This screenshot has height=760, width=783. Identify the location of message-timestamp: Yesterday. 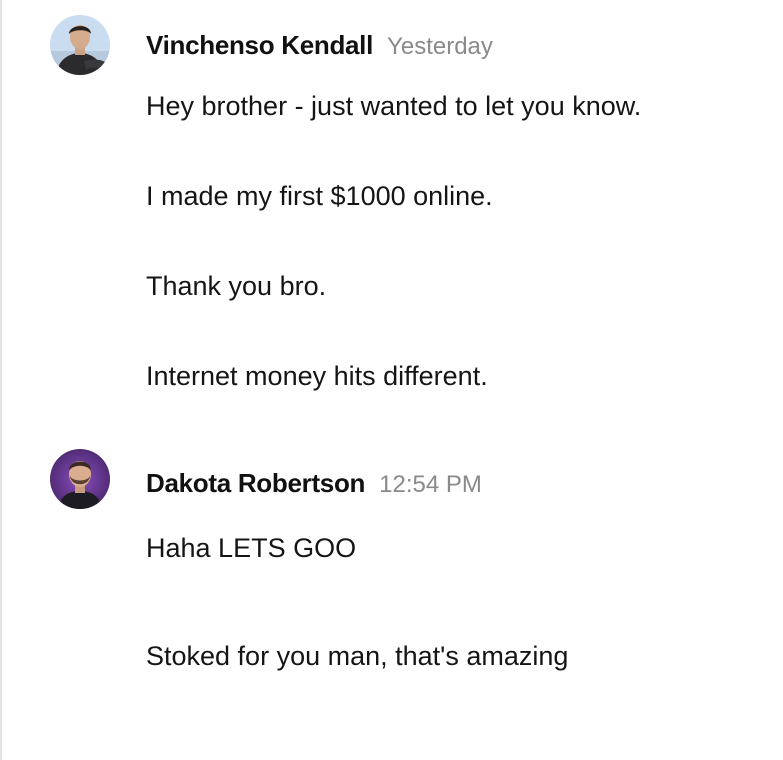
(440, 46).